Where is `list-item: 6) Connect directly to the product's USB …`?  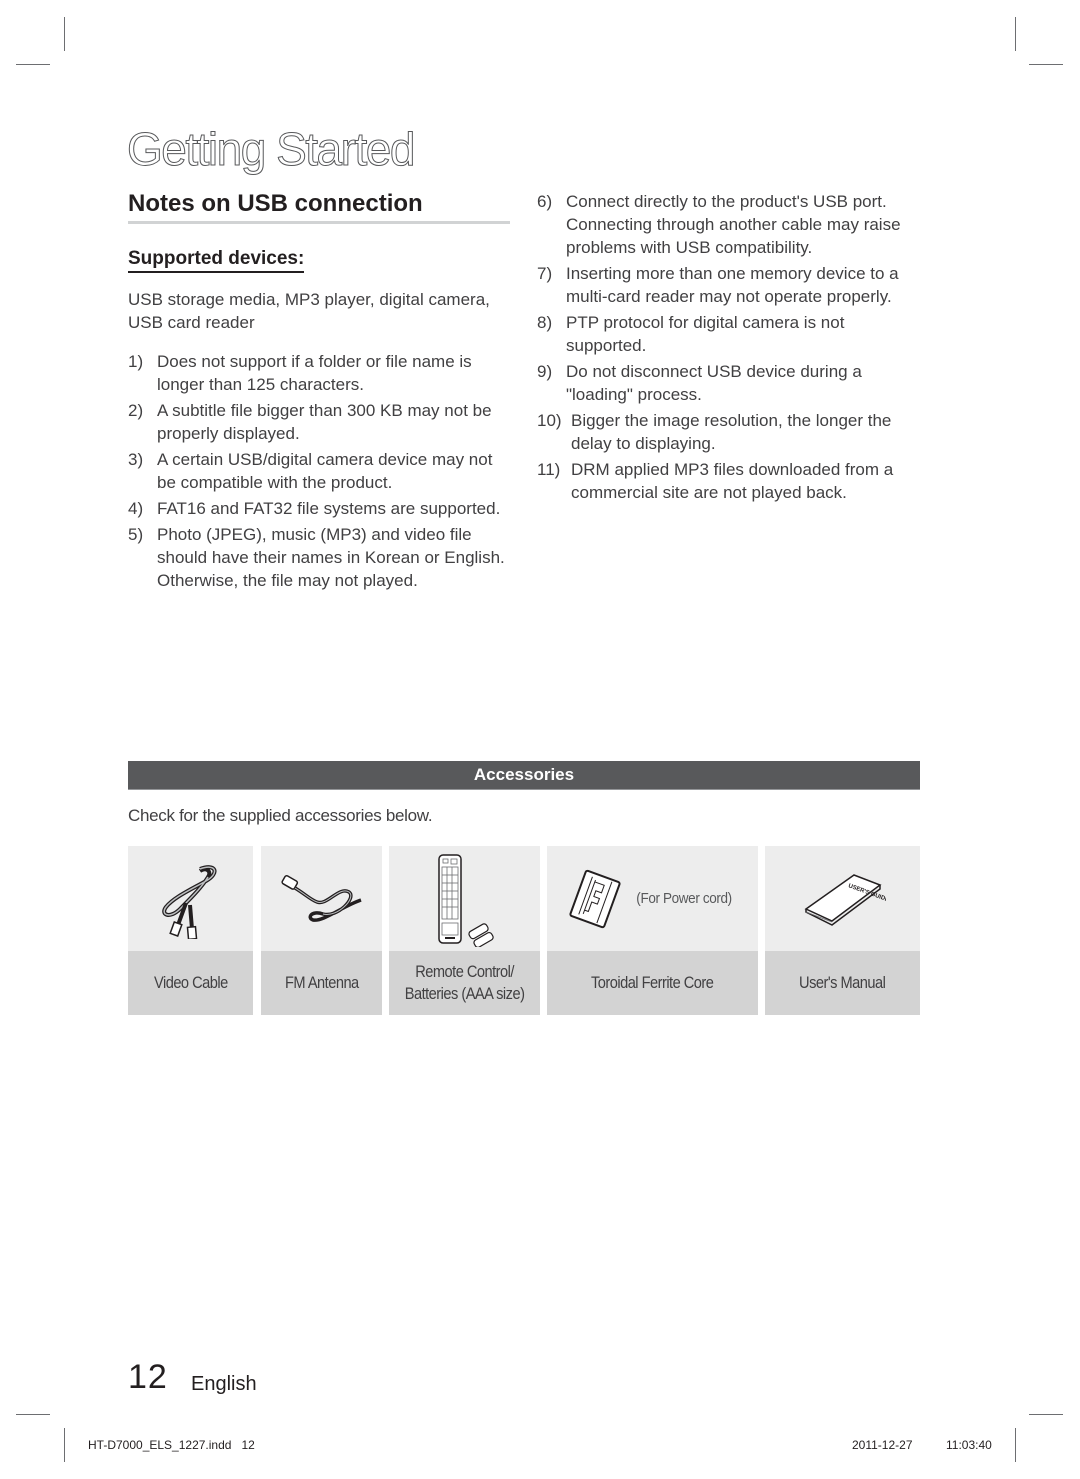 list-item: 6) Connect directly to the product's USB … is located at coordinates (729, 224).